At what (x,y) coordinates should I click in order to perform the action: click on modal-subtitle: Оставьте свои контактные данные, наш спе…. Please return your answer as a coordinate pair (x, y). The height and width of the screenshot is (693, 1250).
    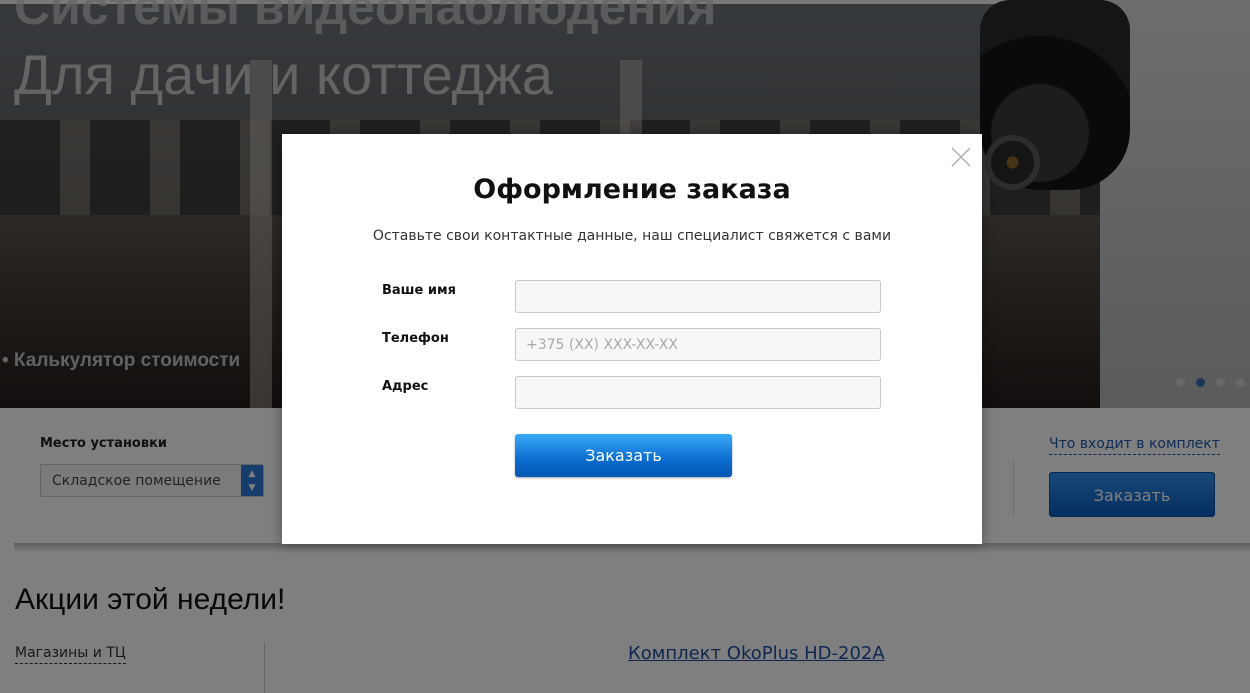
    Looking at the image, I should click on (632, 236).